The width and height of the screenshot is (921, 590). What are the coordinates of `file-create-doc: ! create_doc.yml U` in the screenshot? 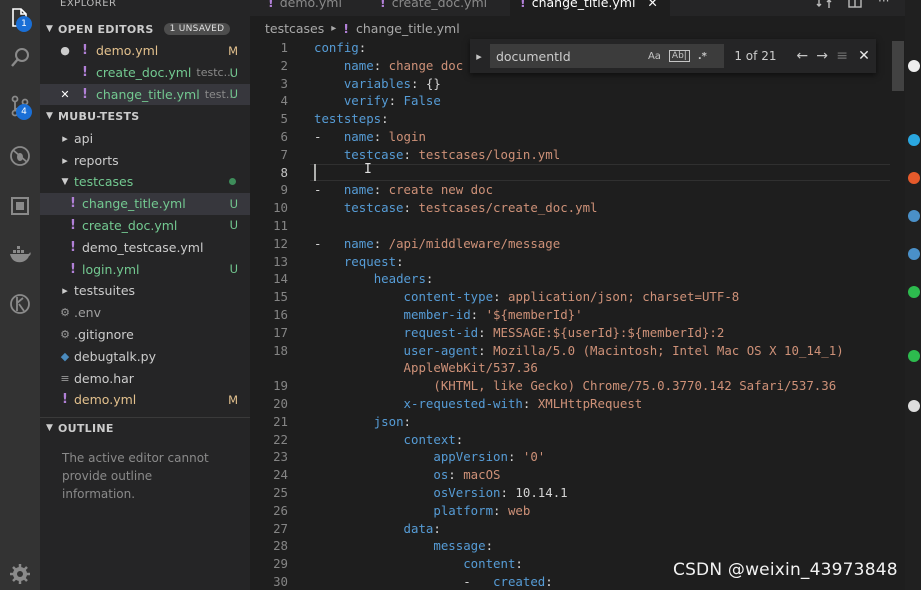 It's located at (145, 226).